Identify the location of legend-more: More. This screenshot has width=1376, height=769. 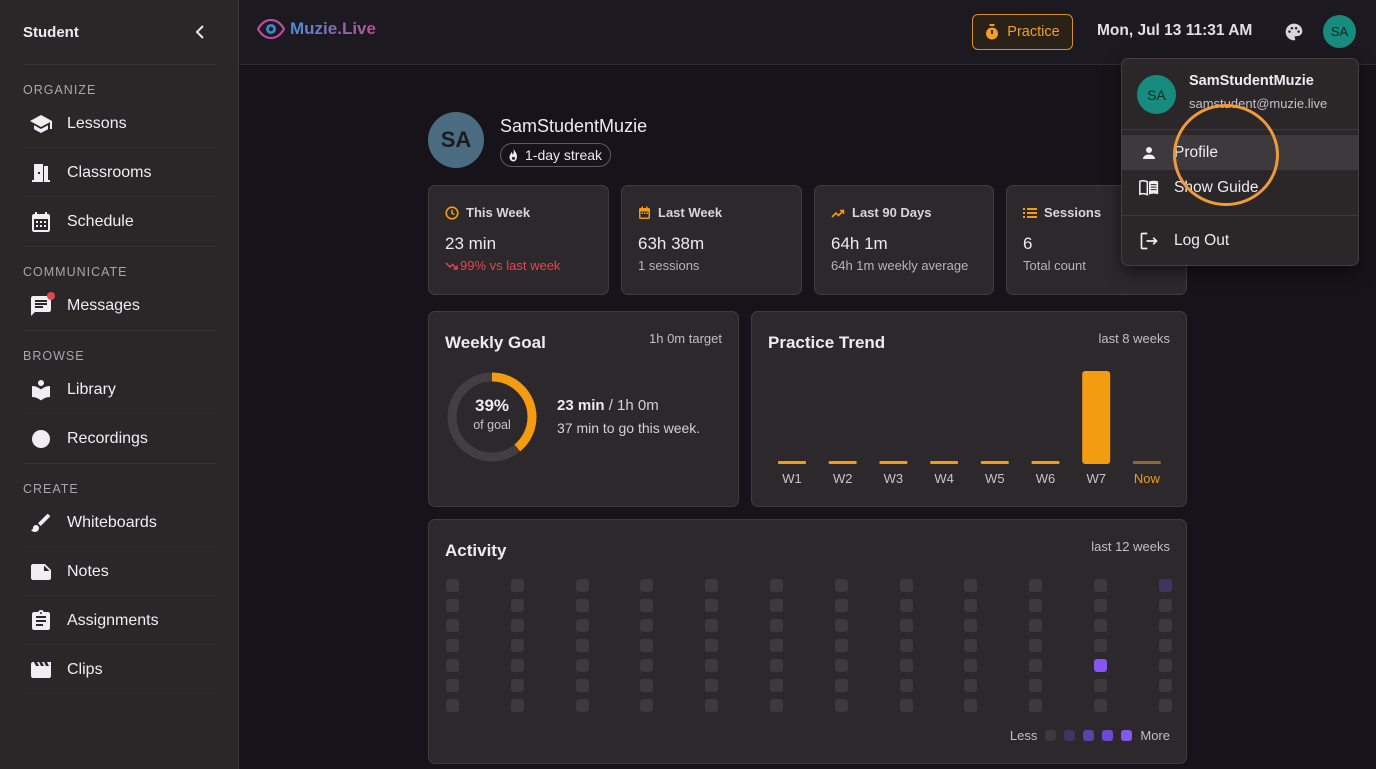
(1155, 735).